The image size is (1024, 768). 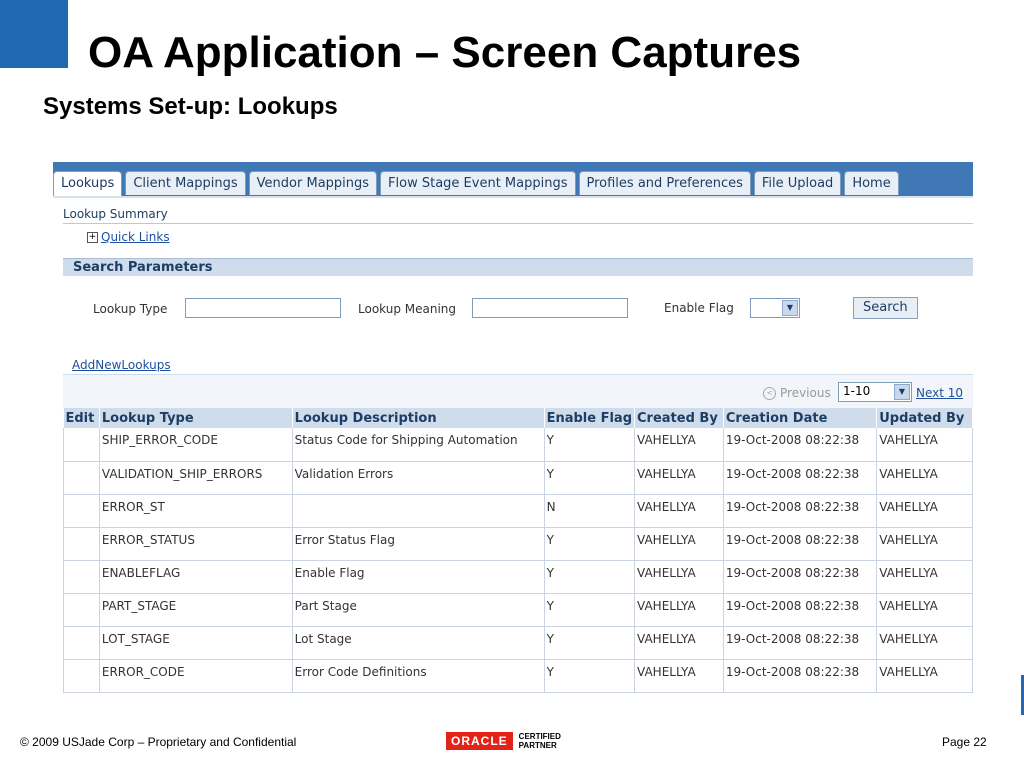 I want to click on lookup-description-cell: Lot Stage, so click(x=418, y=643).